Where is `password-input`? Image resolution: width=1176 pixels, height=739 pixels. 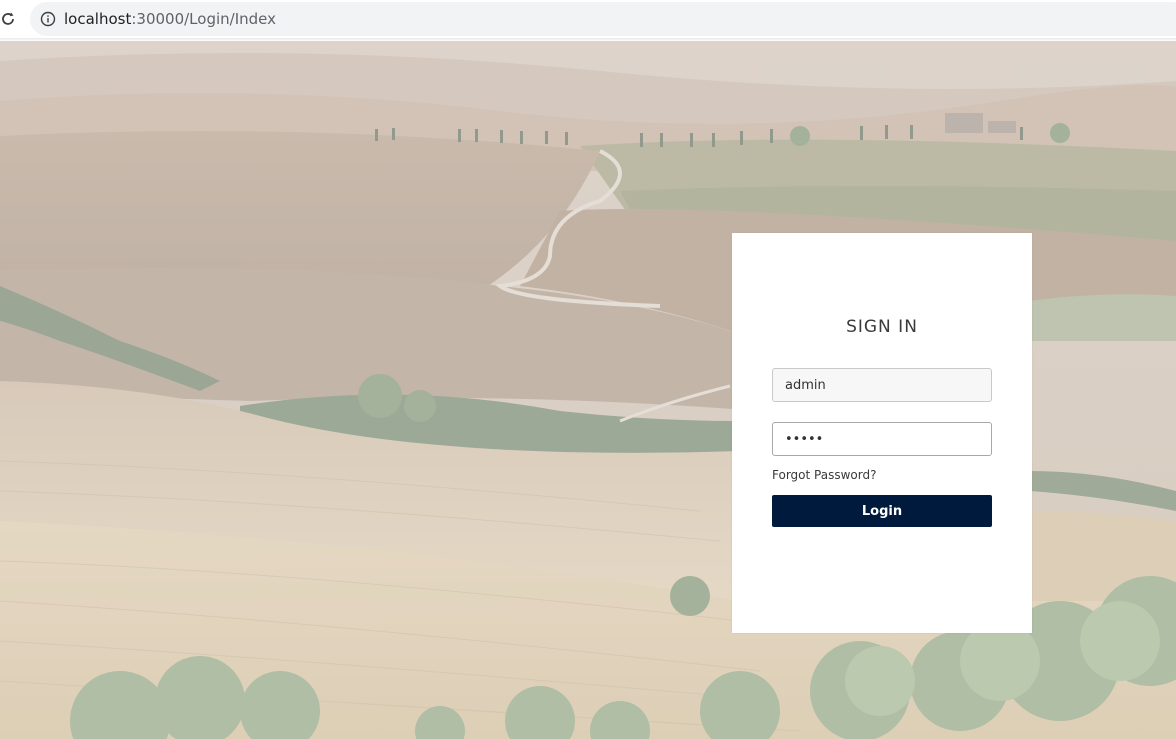
password-input is located at coordinates (882, 439).